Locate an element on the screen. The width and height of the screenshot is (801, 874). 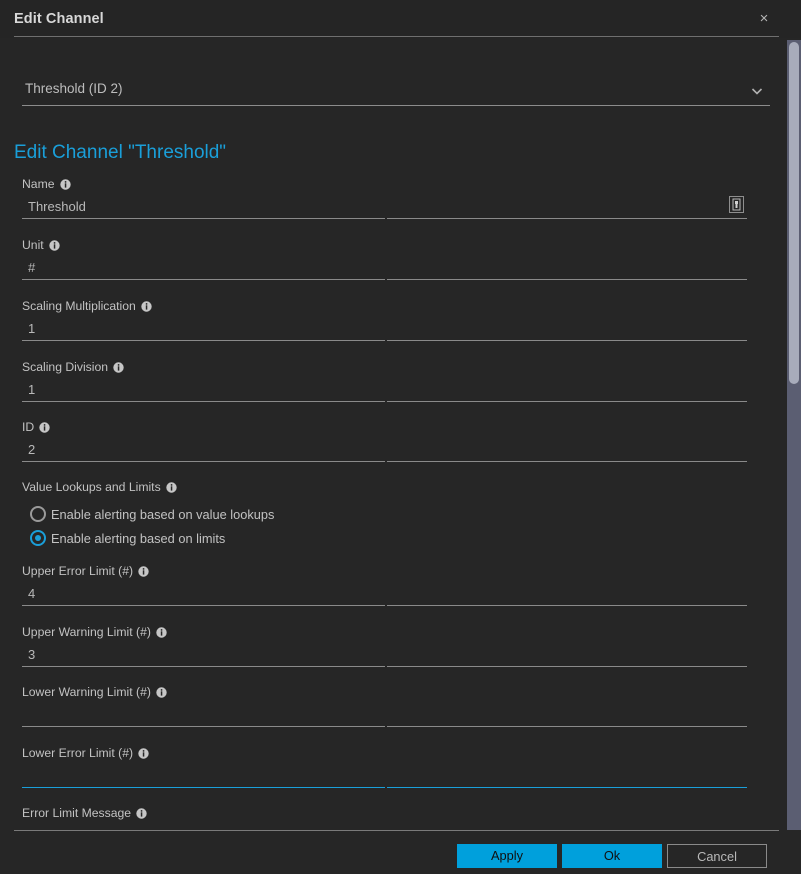
field-label: Upper Warning Limit (#) is located at coordinates (384, 632).